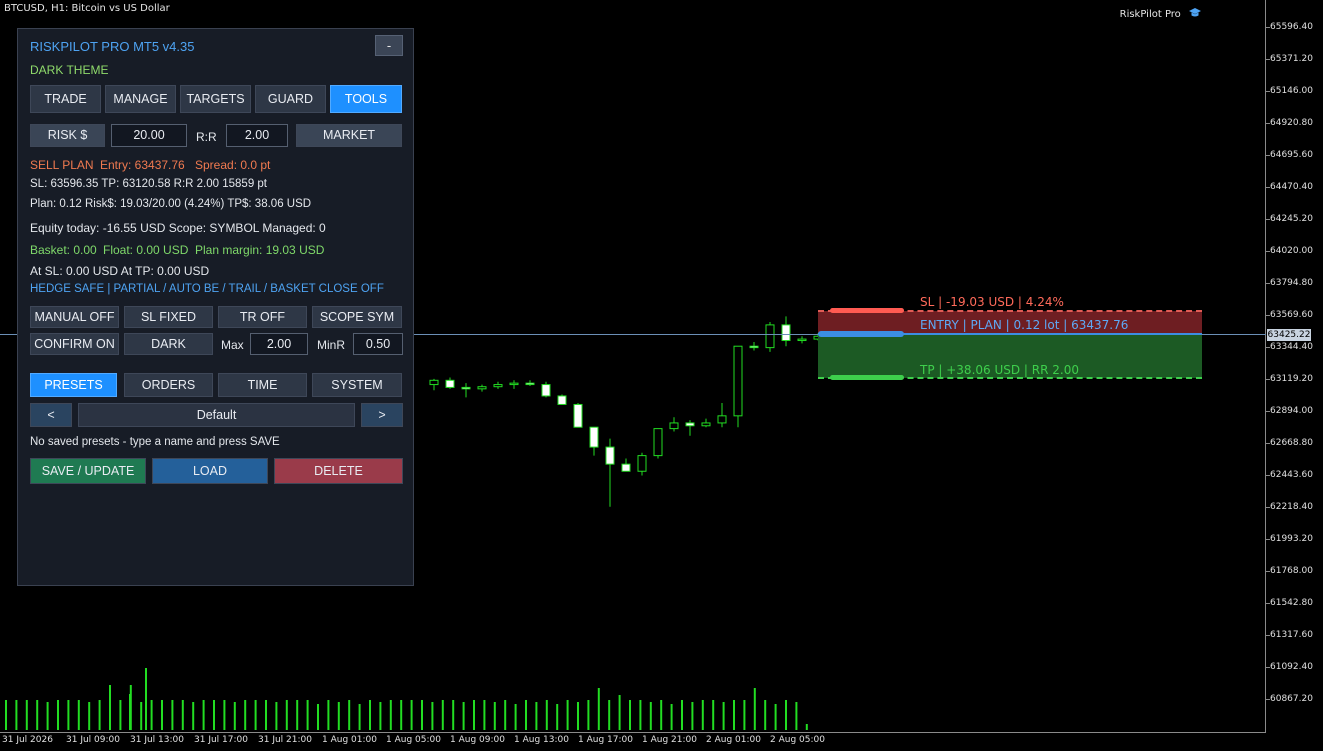  I want to click on price-label: 64470.40, so click(1291, 187).